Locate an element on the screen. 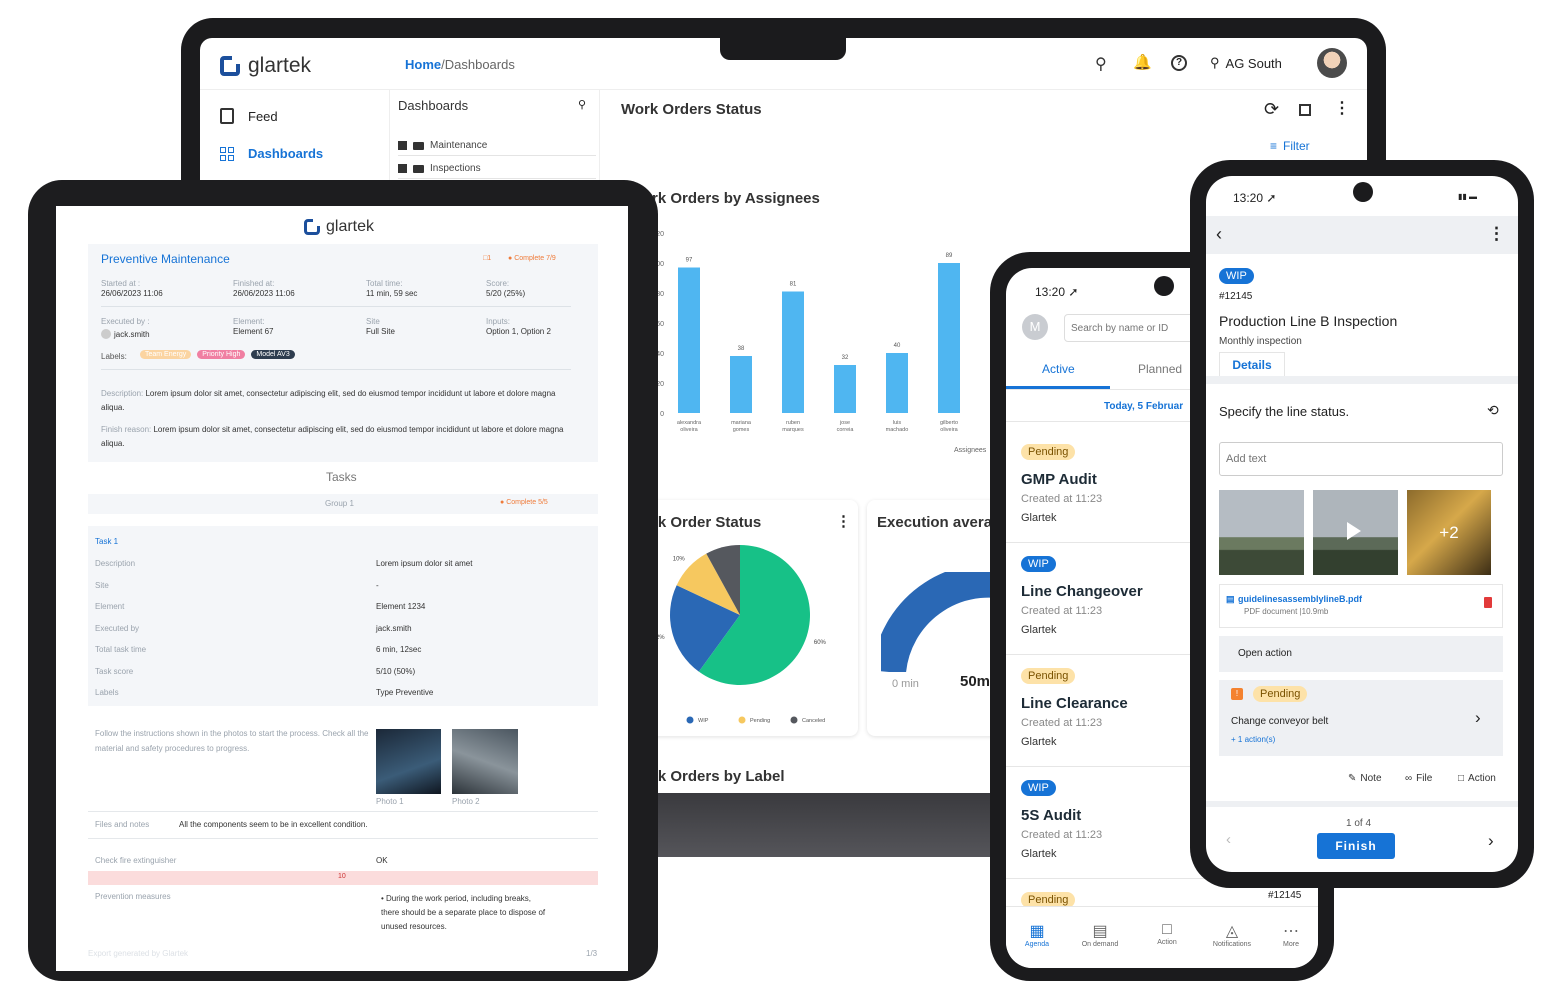  executed-label: Executed by : is located at coordinates (125, 321).